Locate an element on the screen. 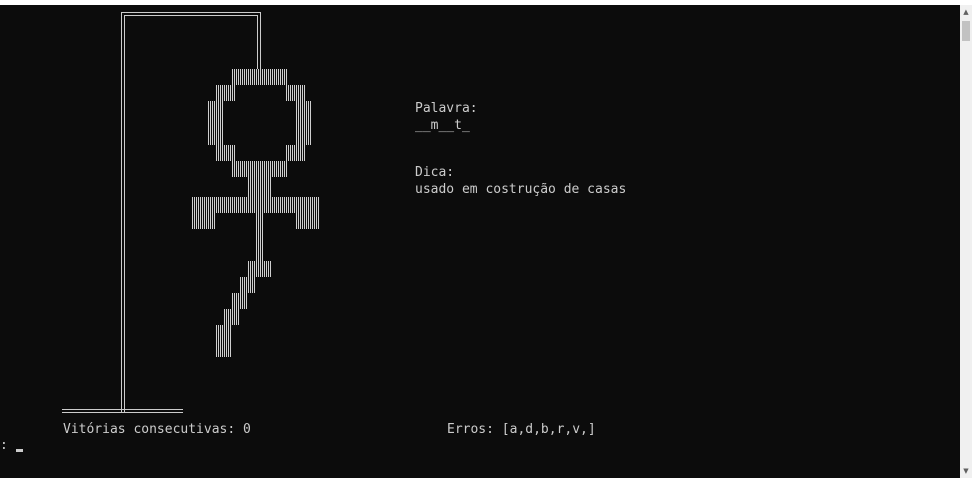 This screenshot has width=972, height=478. text-cursor is located at coordinates (19, 450).